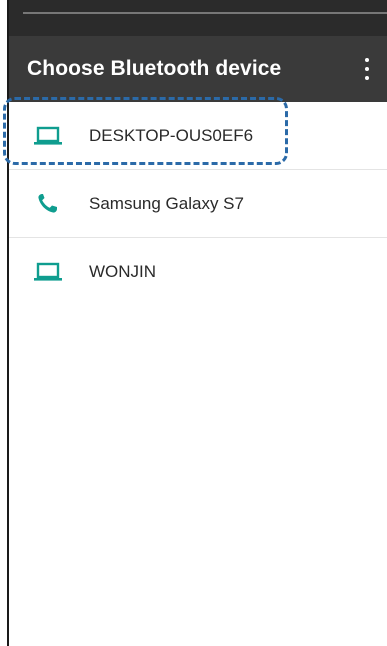 Image resolution: width=387 pixels, height=646 pixels. What do you see at coordinates (171, 135) in the screenshot?
I see `device-name: DESKTOP-OUS0EF6` at bounding box center [171, 135].